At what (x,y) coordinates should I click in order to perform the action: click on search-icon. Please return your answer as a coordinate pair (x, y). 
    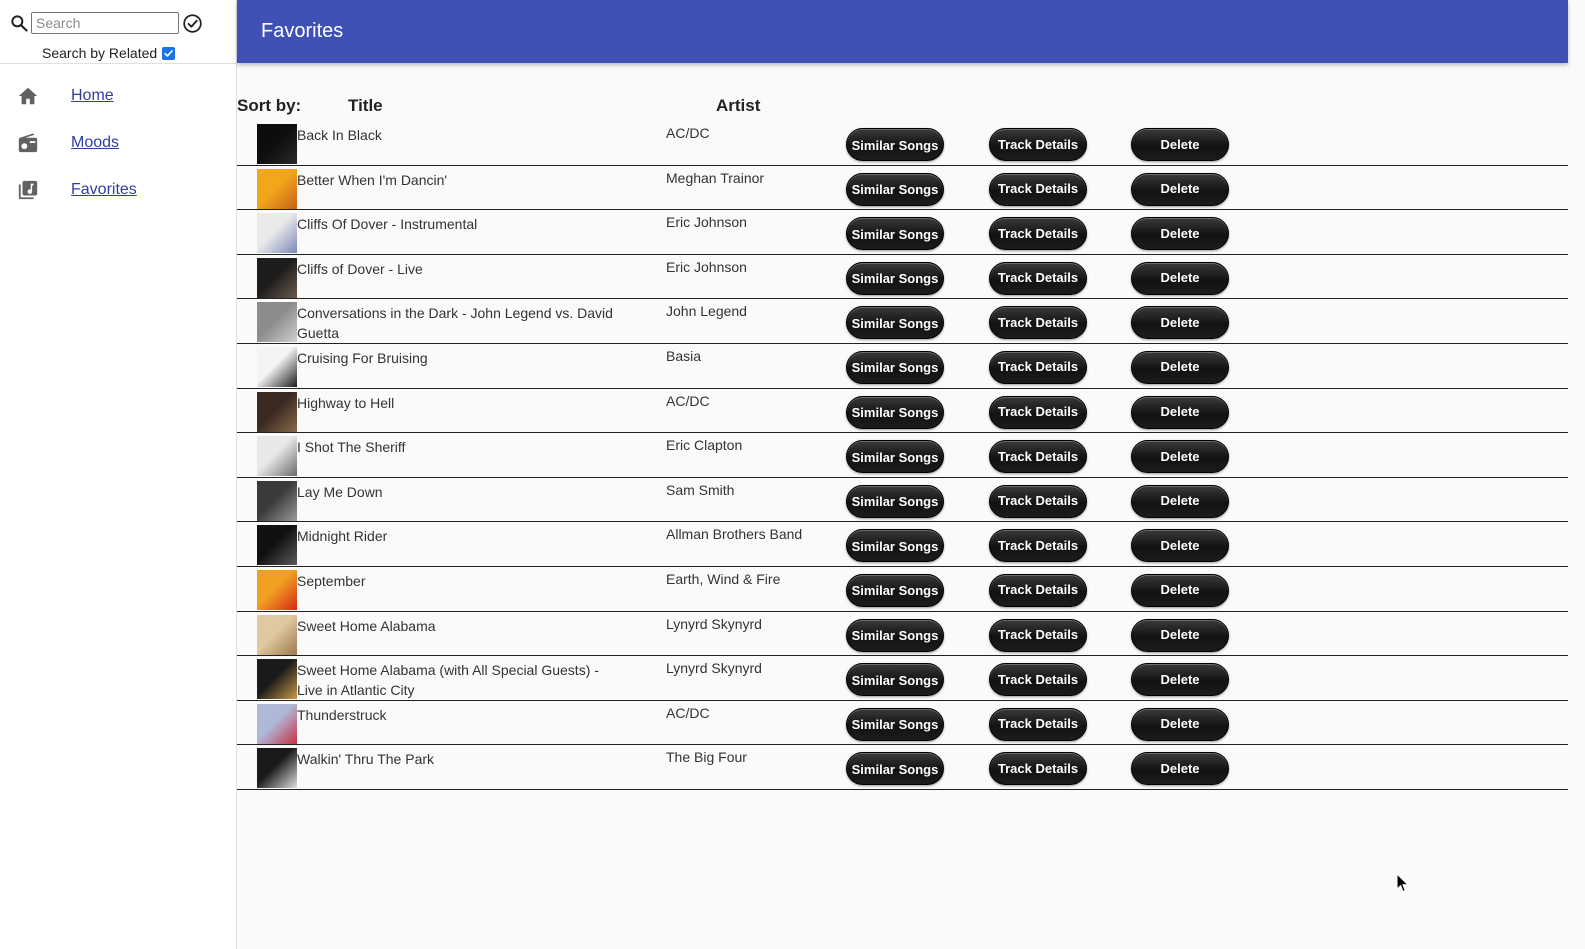
    Looking at the image, I should click on (19, 23).